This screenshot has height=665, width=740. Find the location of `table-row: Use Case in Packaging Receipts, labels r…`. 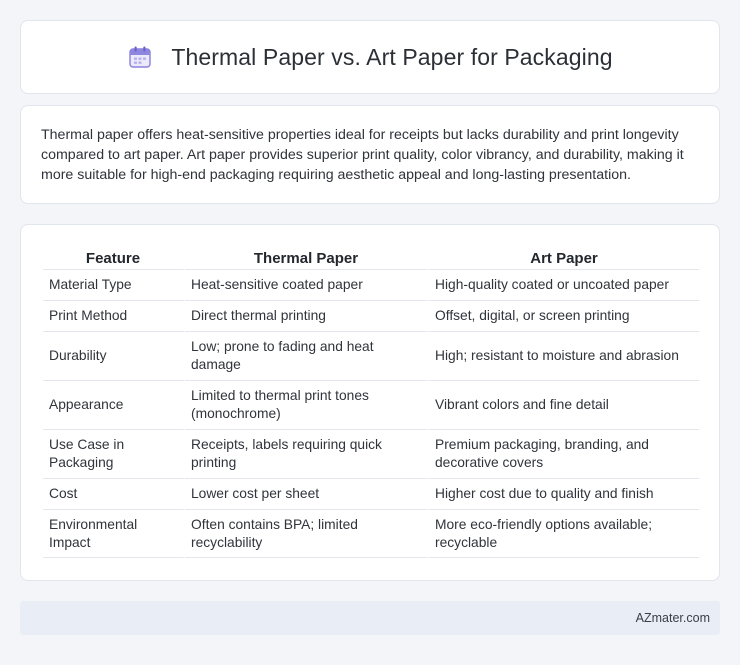

table-row: Use Case in Packaging Receipts, labels r… is located at coordinates (371, 453).